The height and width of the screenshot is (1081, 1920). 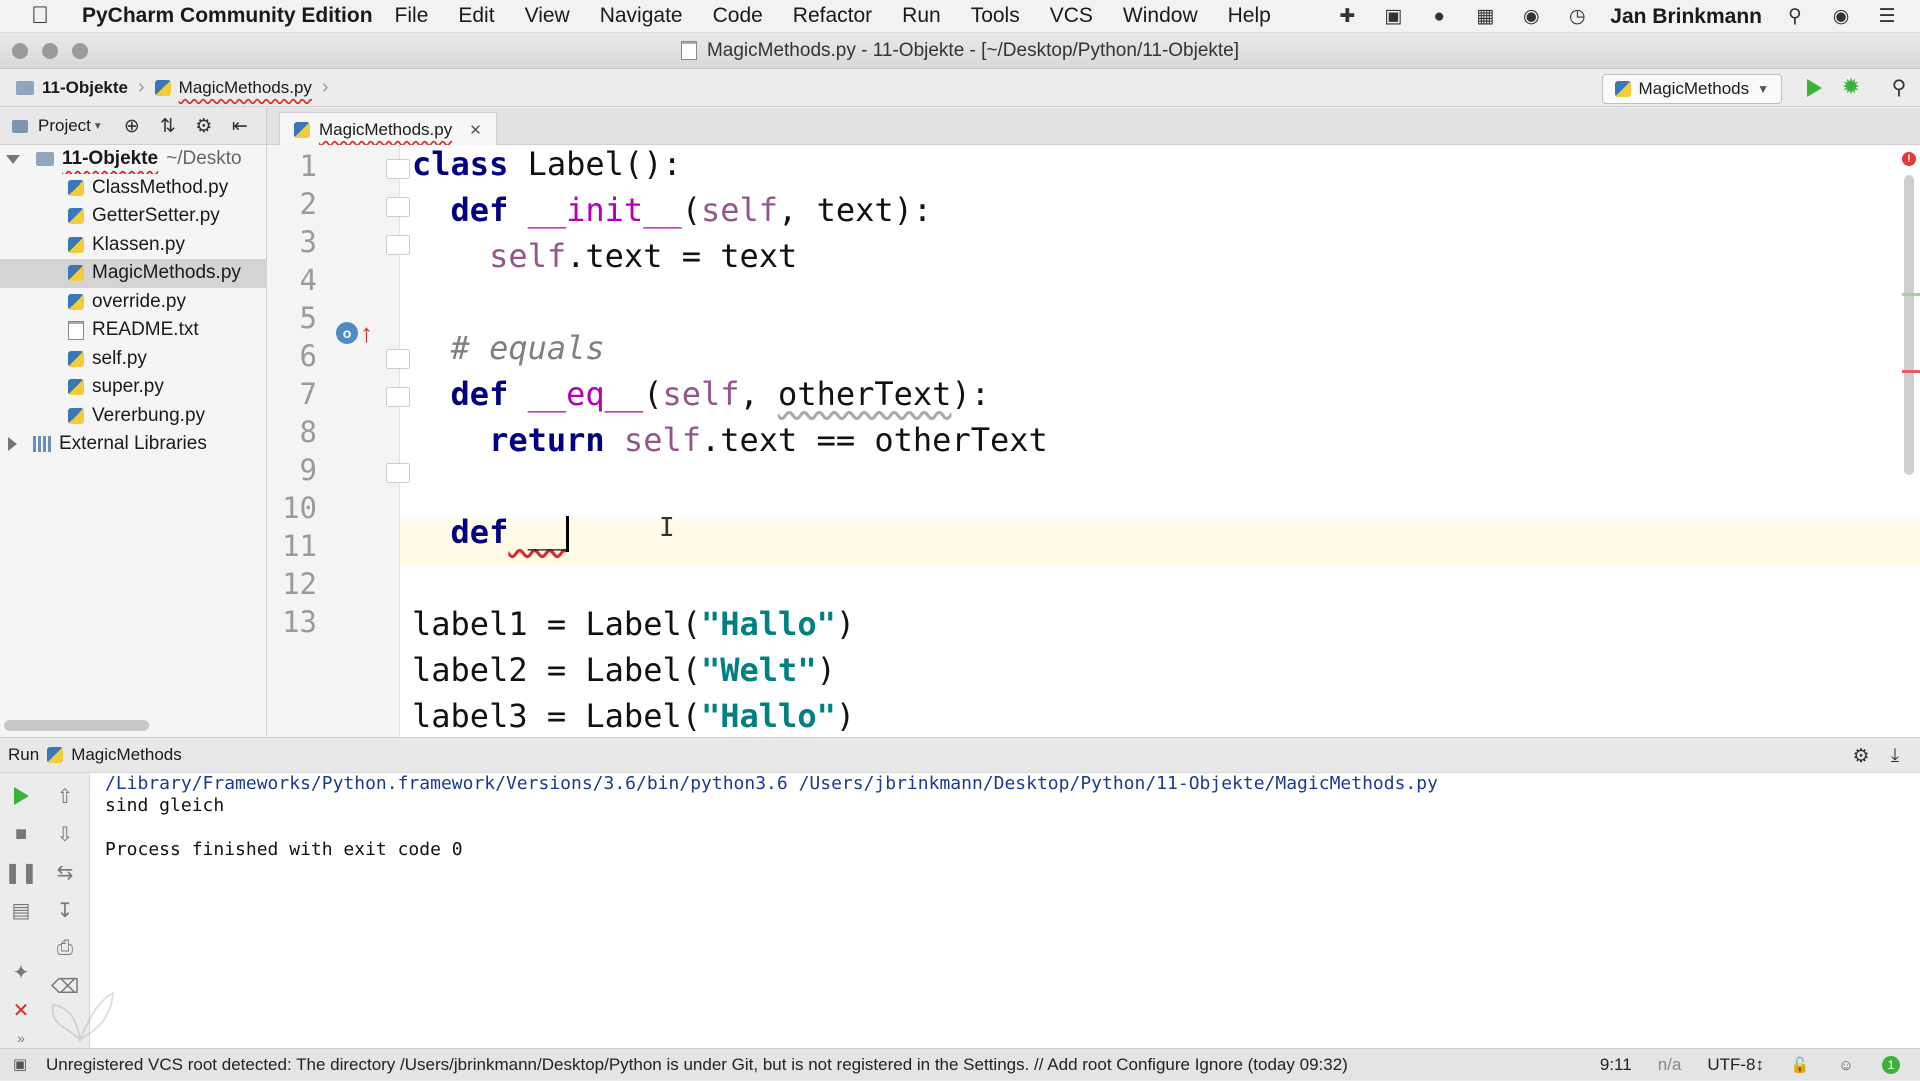 What do you see at coordinates (133, 416) in the screenshot?
I see `tree-file: Vererbung.py` at bounding box center [133, 416].